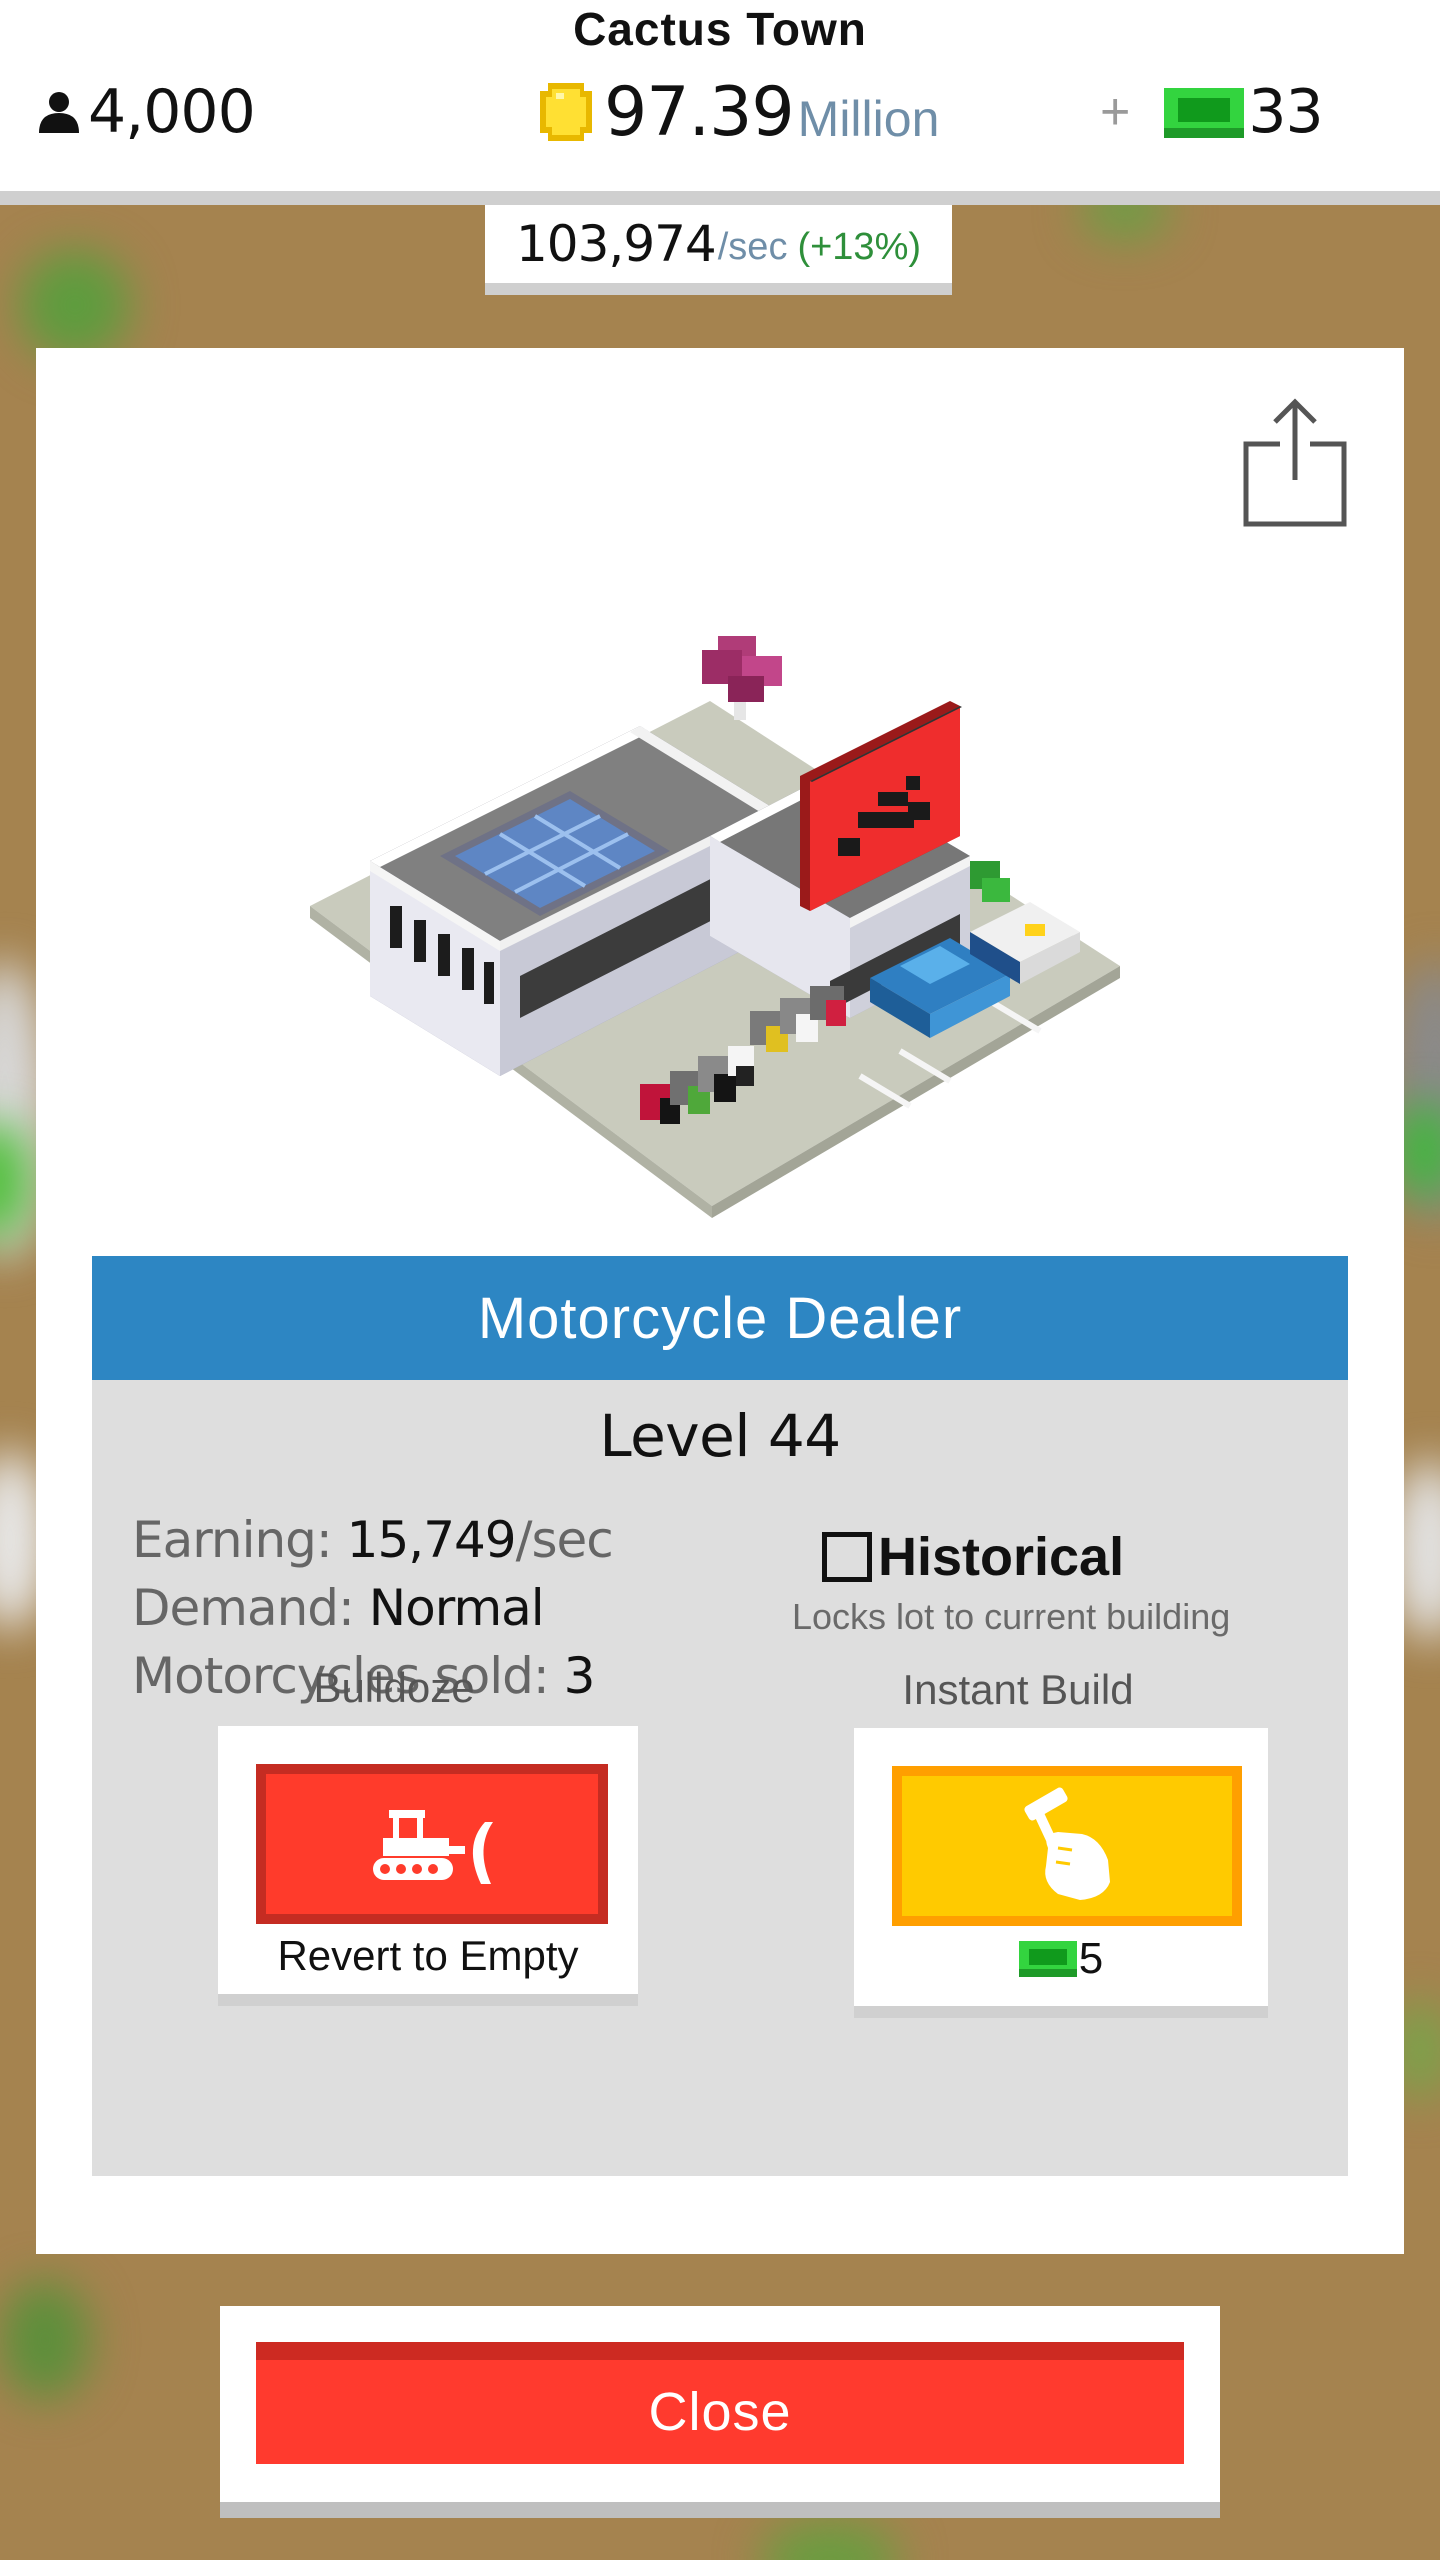 This screenshot has height=2560, width=1440. Describe the element at coordinates (699, 112) in the screenshot. I see `money-value: 97.39` at that location.